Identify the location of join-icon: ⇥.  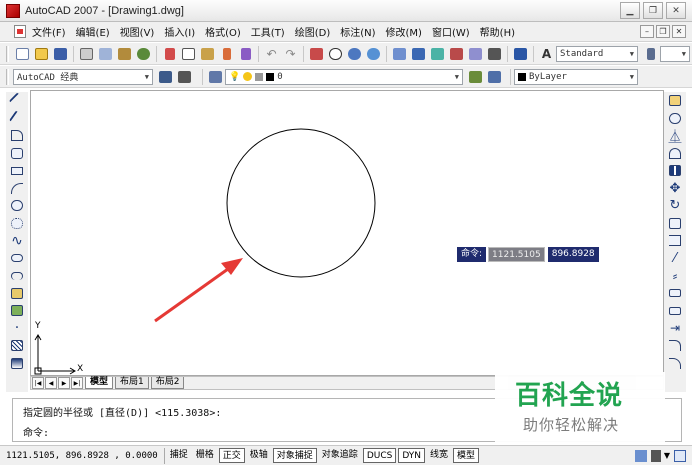
(675, 329).